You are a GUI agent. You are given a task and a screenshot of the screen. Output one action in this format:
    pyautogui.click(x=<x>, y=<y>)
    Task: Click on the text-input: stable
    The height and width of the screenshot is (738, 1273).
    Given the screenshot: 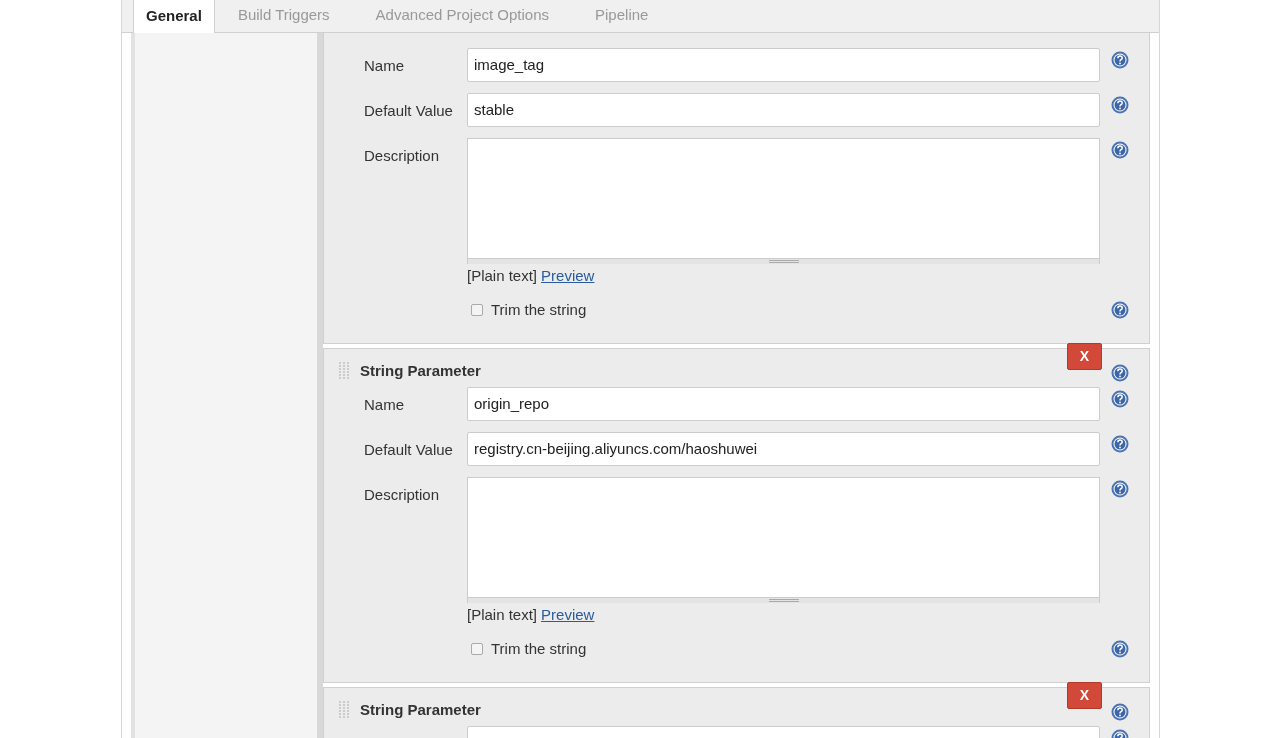 What is the action you would take?
    pyautogui.click(x=783, y=110)
    